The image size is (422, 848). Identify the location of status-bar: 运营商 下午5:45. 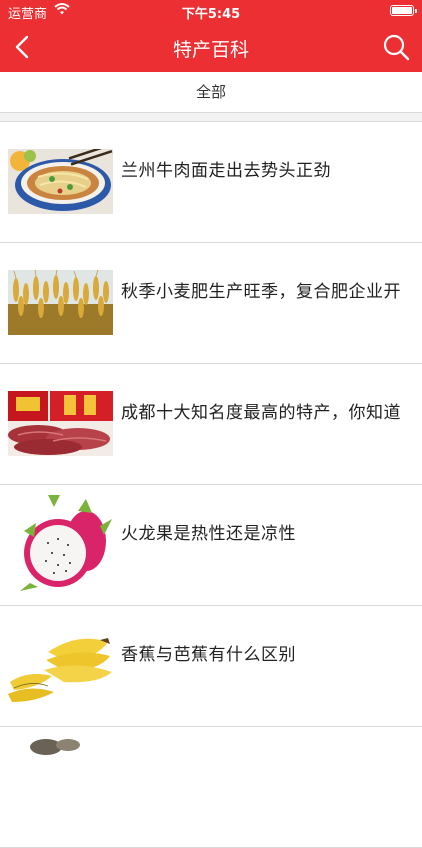
(211, 11).